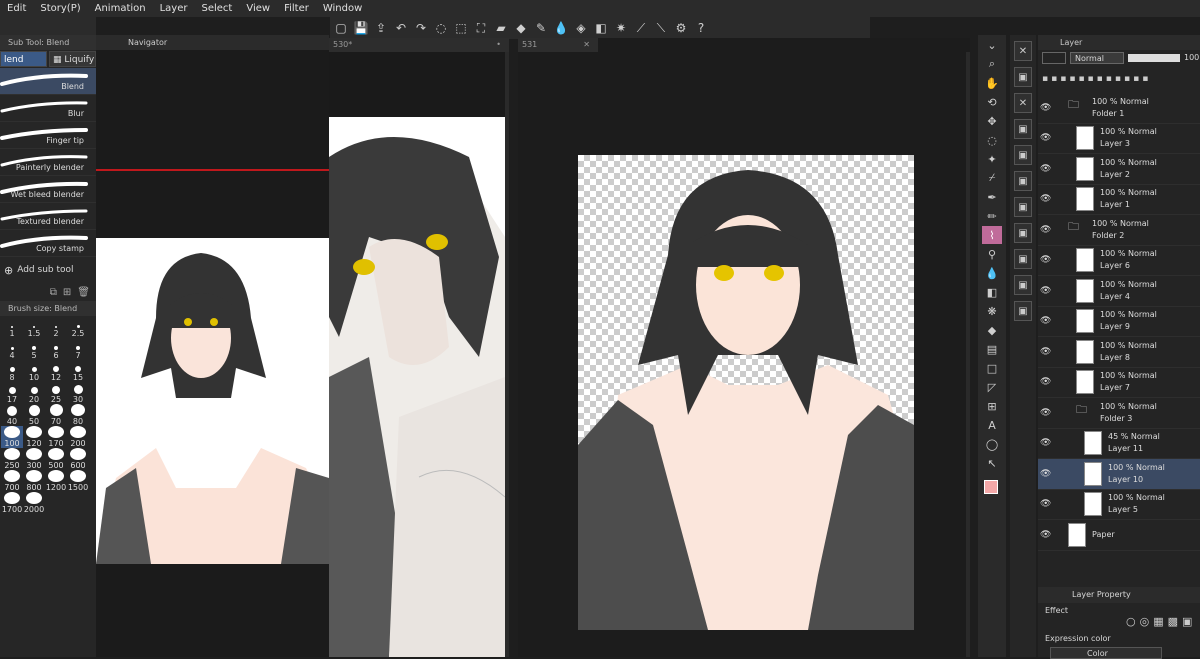  I want to click on figure-icon: □, so click(992, 368).